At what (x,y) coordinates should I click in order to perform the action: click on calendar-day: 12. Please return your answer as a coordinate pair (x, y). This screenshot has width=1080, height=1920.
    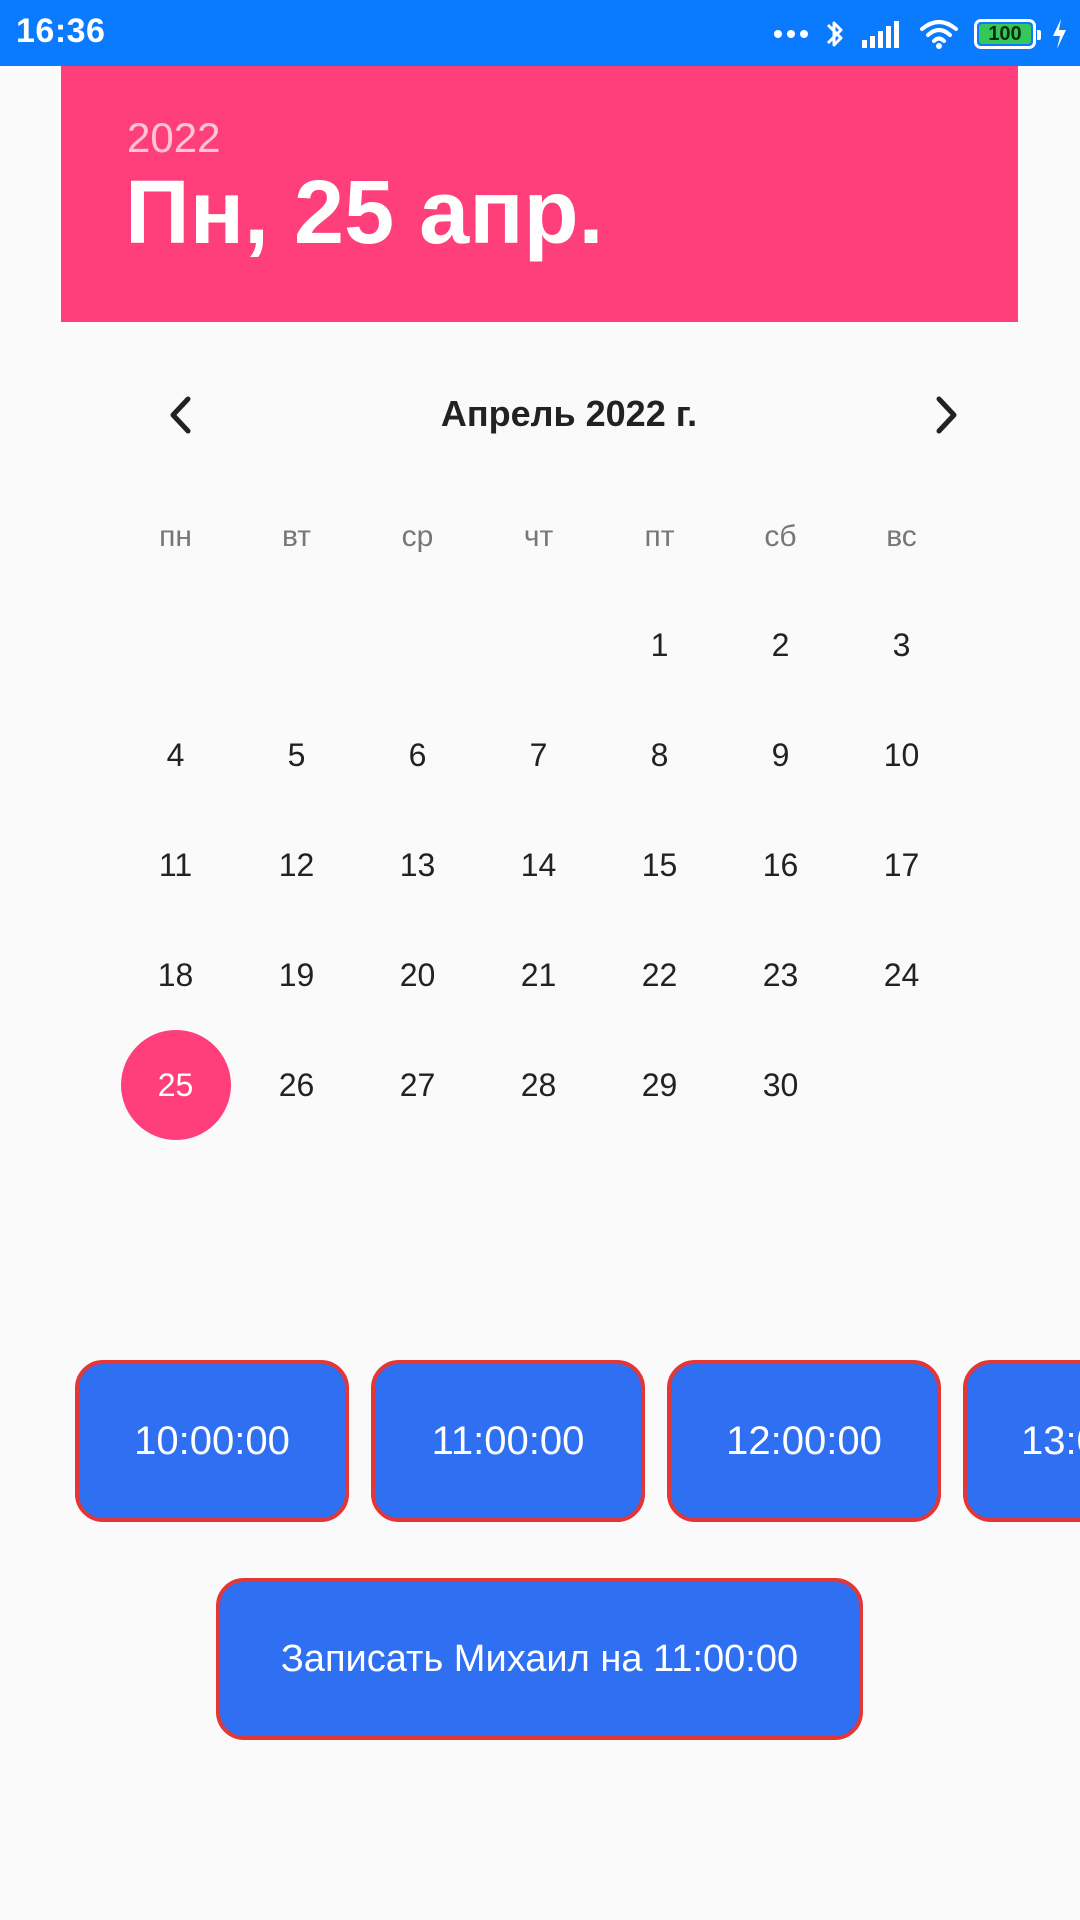
    Looking at the image, I should click on (296, 865).